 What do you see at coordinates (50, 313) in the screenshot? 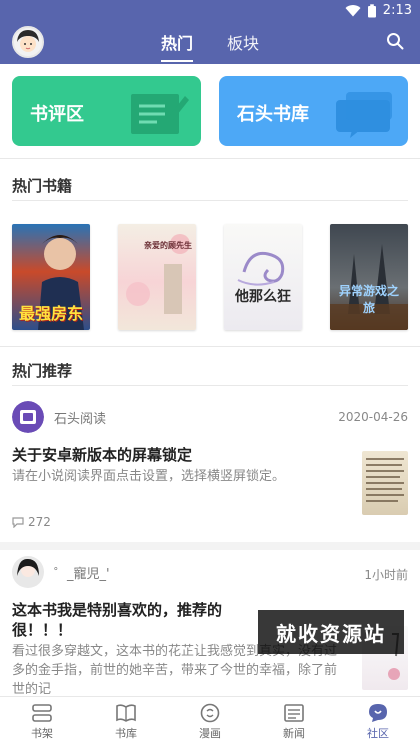
I see `book-cover-title: 最强房东` at bounding box center [50, 313].